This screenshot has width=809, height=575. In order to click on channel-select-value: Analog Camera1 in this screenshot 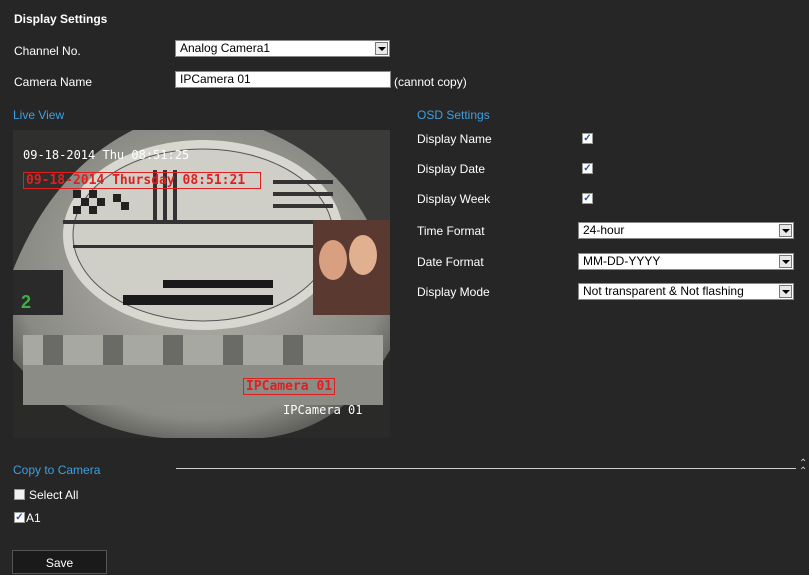, I will do `click(225, 48)`.